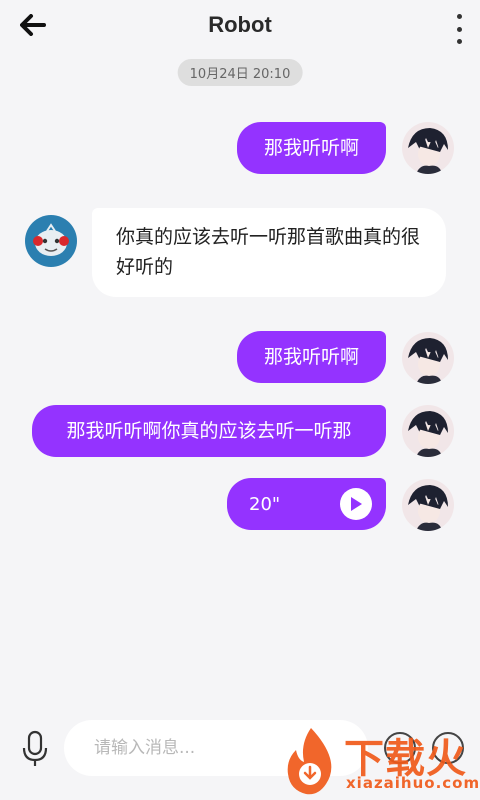 The height and width of the screenshot is (800, 480). What do you see at coordinates (51, 241) in the screenshot?
I see `robot-avatar` at bounding box center [51, 241].